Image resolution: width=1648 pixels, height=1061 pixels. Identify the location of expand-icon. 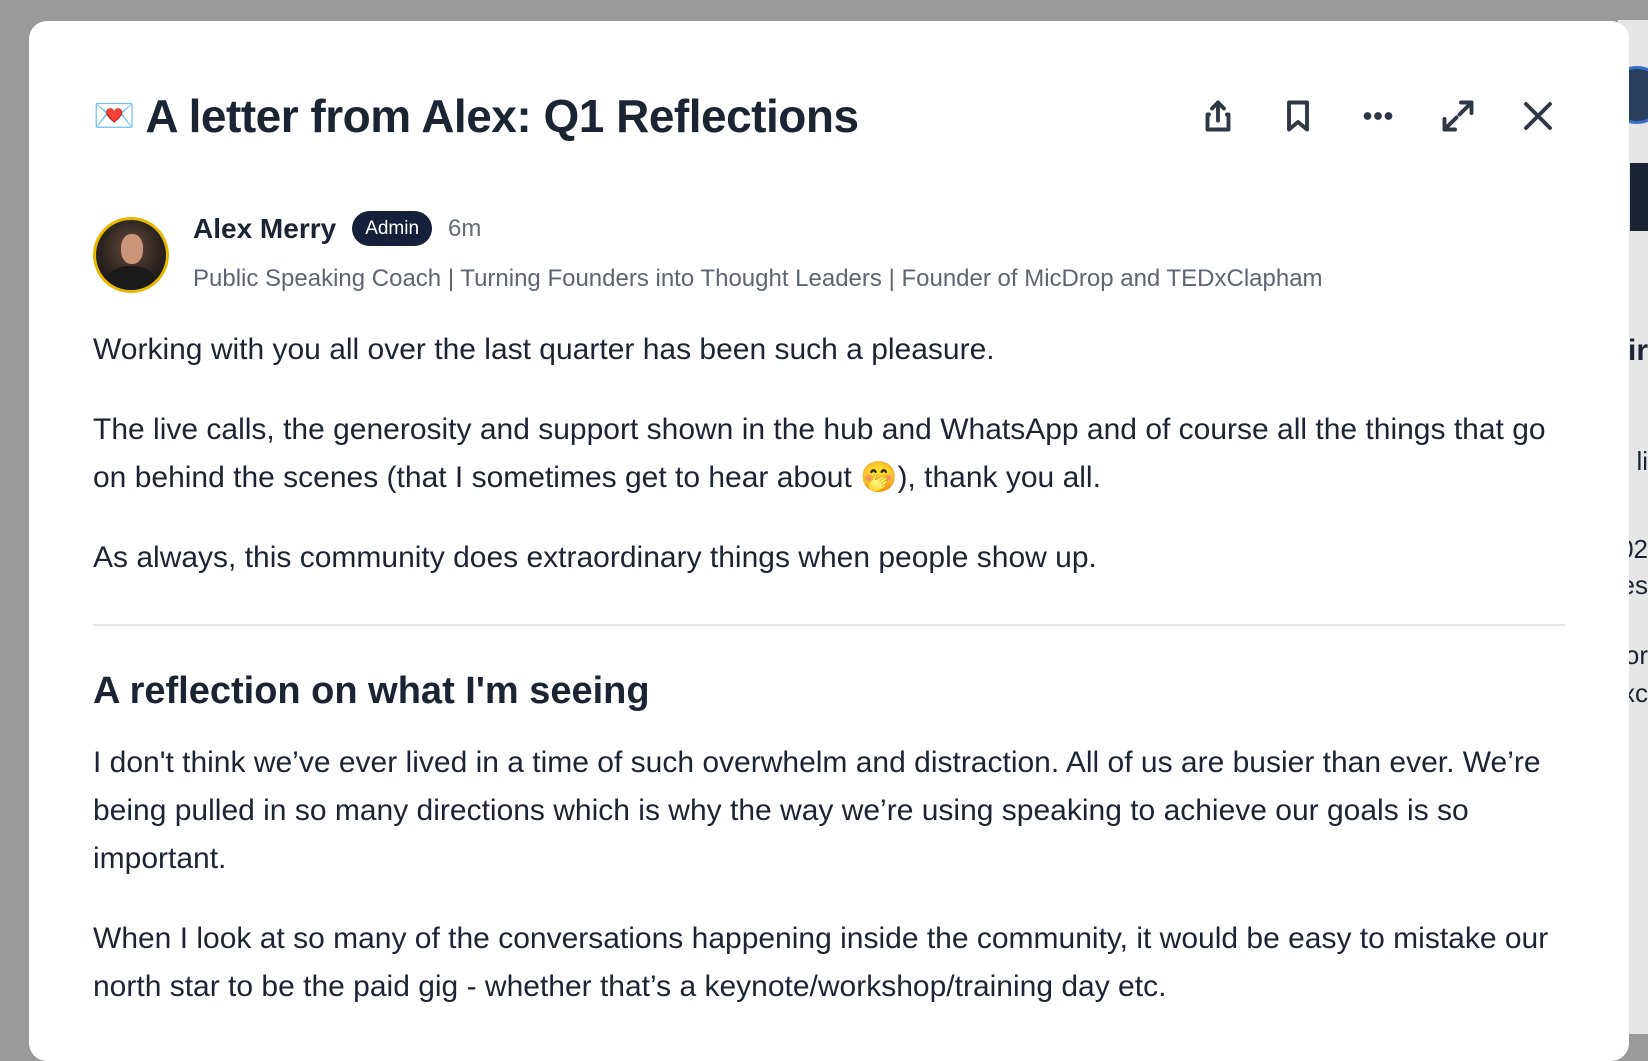
(1458, 116).